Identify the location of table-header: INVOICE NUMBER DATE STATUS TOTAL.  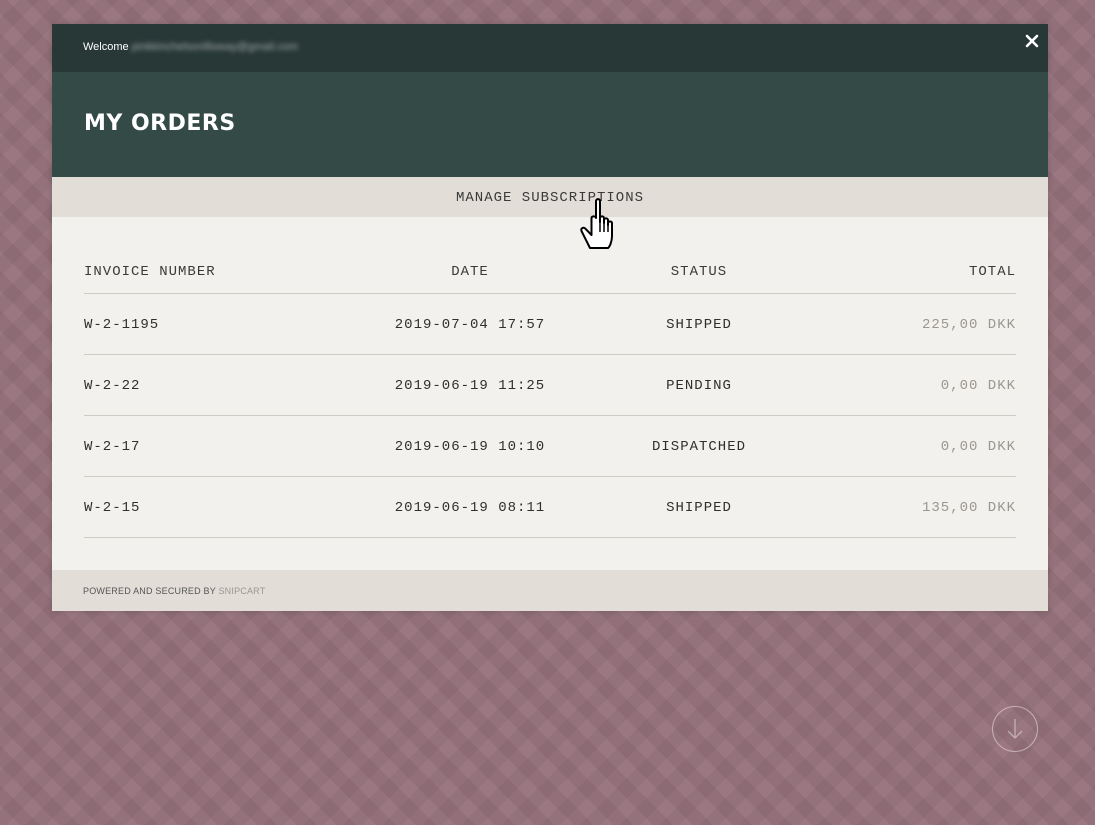
(550, 274).